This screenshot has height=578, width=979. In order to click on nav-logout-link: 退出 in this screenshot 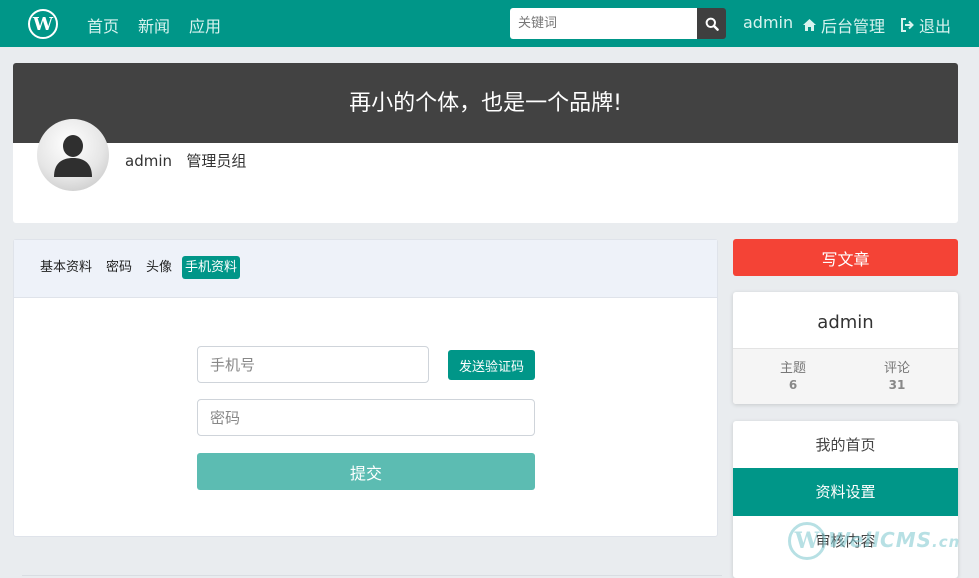, I will do `click(925, 25)`.